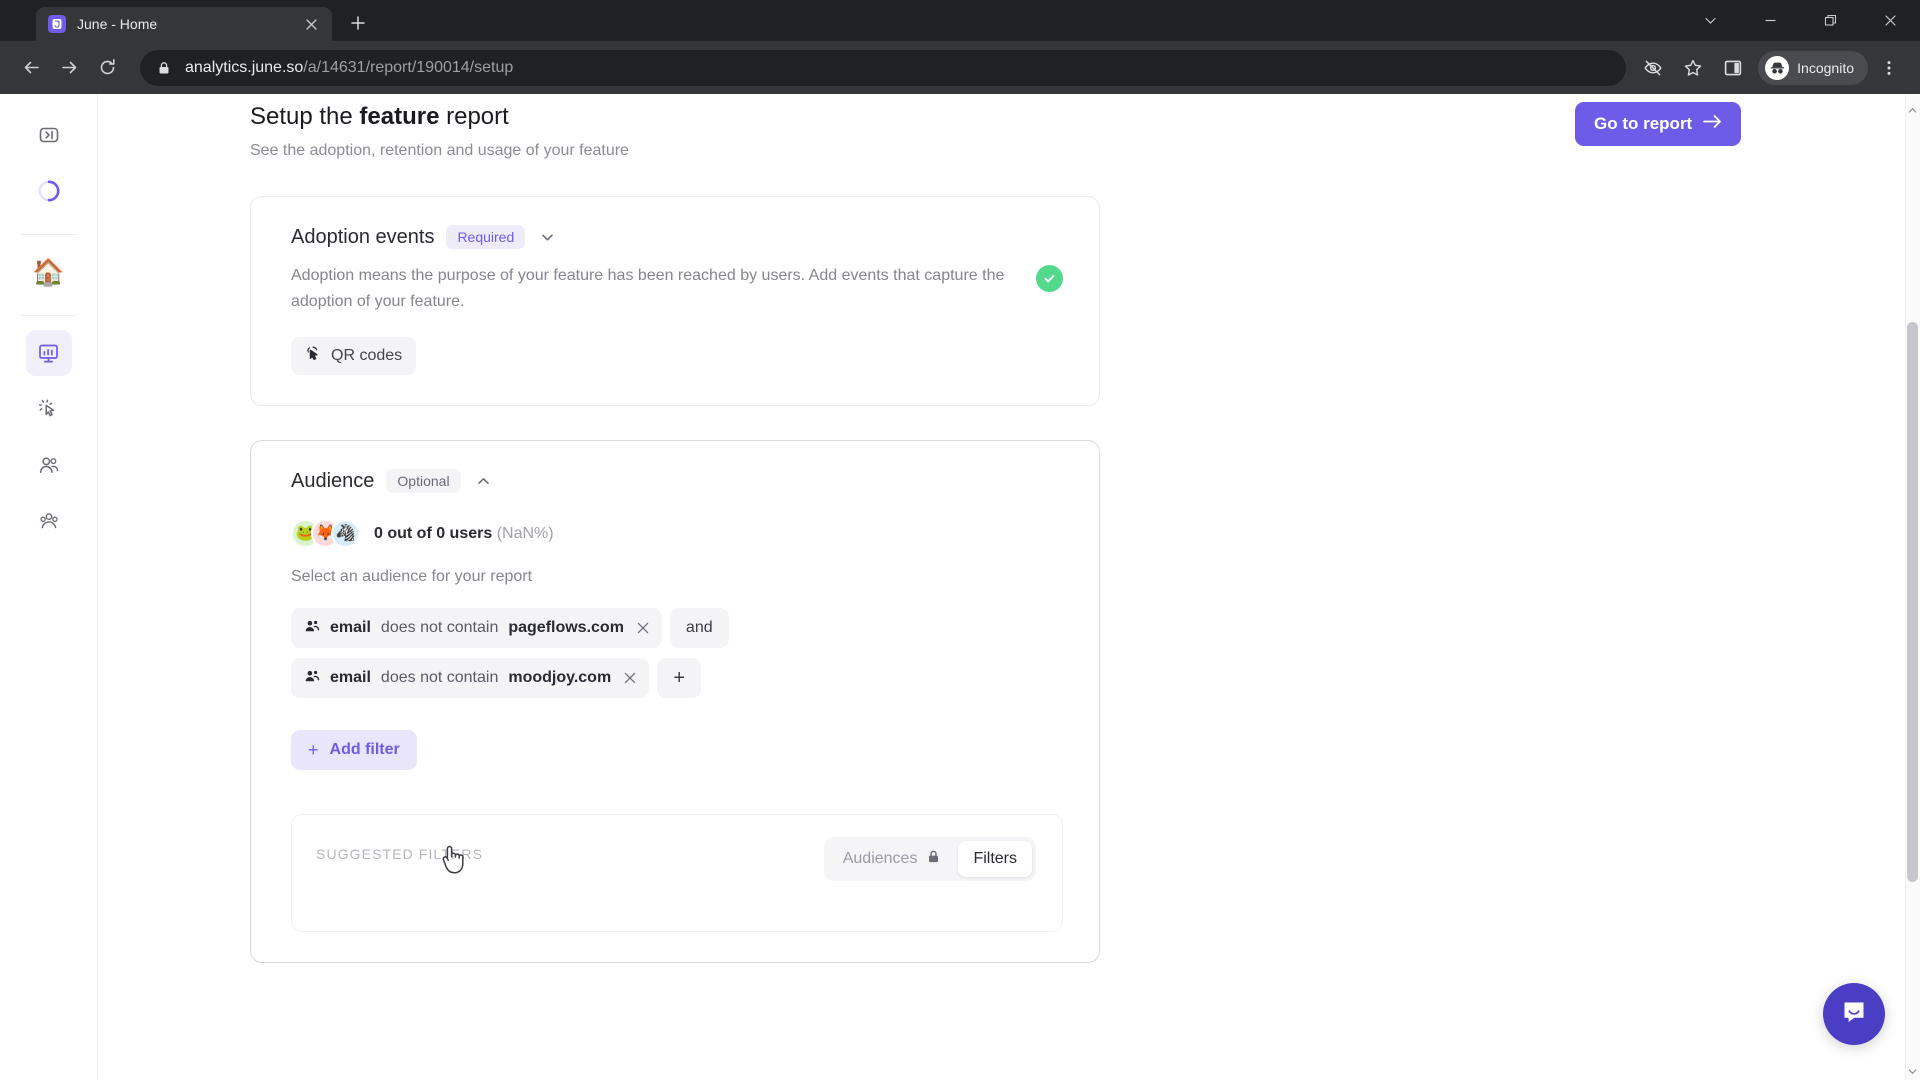 The width and height of the screenshot is (1920, 1080). I want to click on panel-icon, so click(1733, 68).